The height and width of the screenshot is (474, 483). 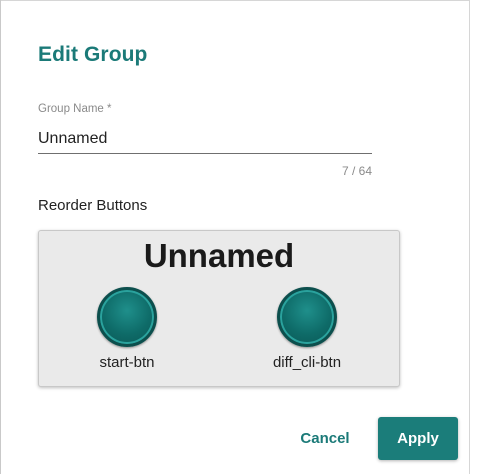 I want to click on group-name-input, so click(x=205, y=139).